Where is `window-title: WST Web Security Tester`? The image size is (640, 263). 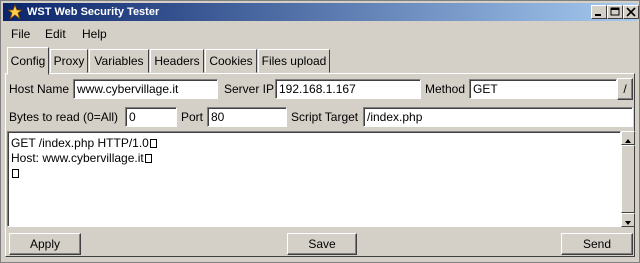 window-title: WST Web Security Tester is located at coordinates (93, 12).